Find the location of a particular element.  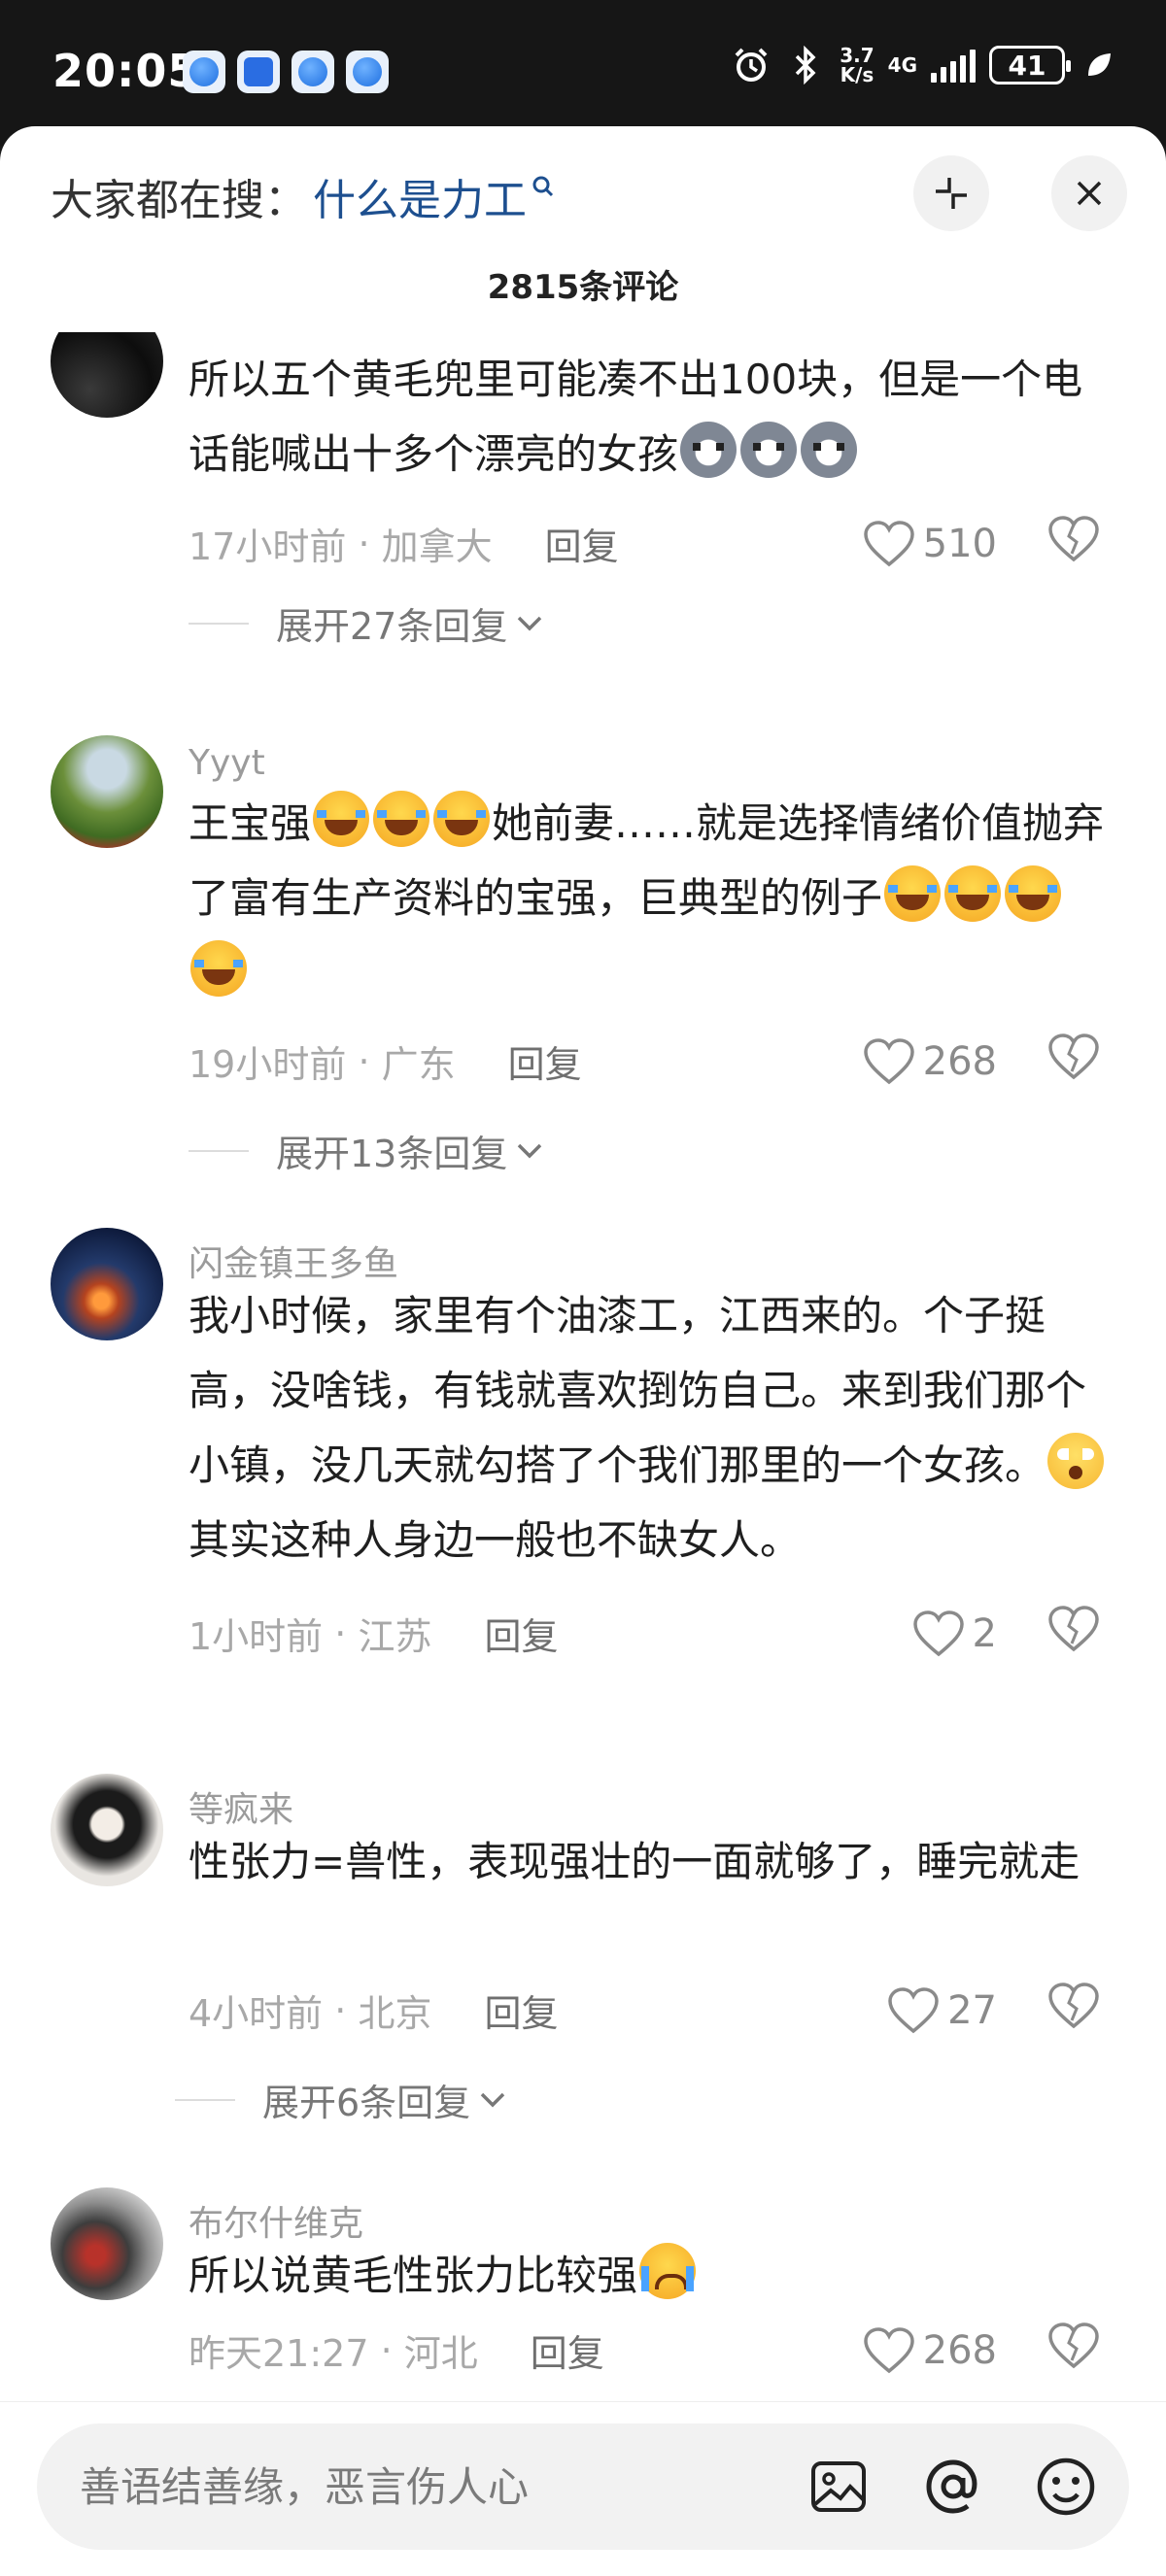

collapse-button is located at coordinates (951, 193).